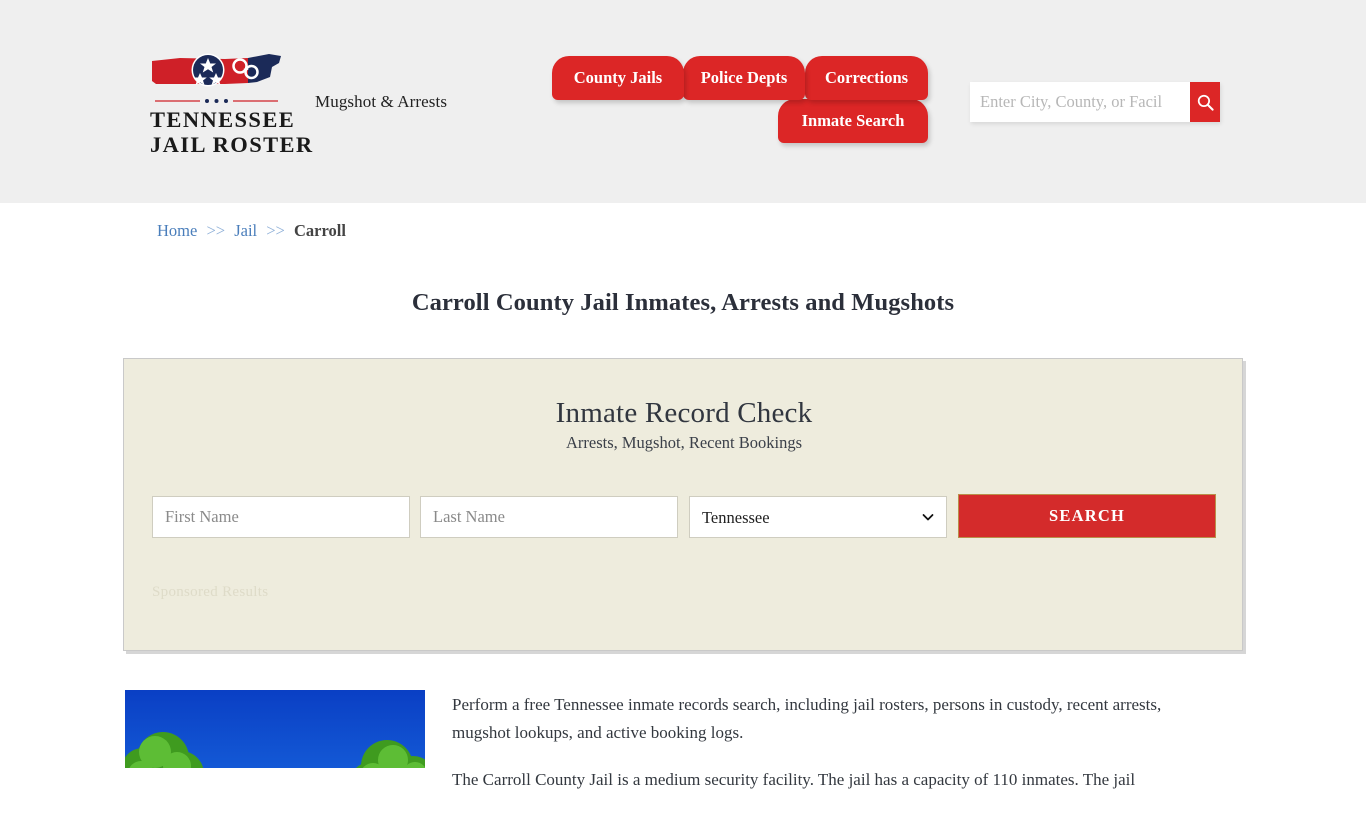  Describe the element at coordinates (216, 101) in the screenshot. I see `logo-divider-icon` at that location.